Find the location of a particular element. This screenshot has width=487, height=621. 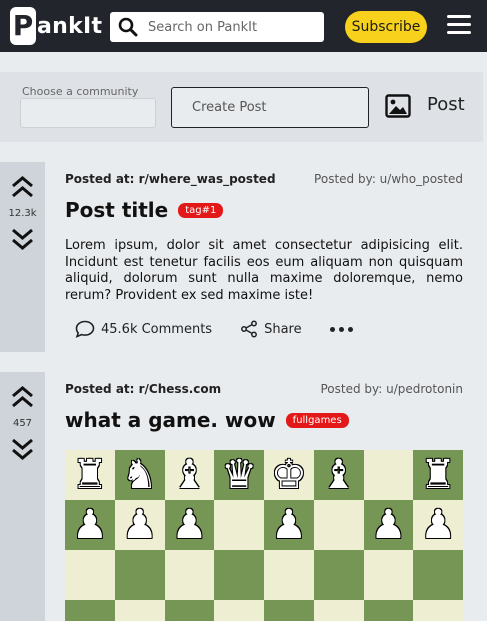

posted-by: Posted by: u/who_posted is located at coordinates (388, 179).